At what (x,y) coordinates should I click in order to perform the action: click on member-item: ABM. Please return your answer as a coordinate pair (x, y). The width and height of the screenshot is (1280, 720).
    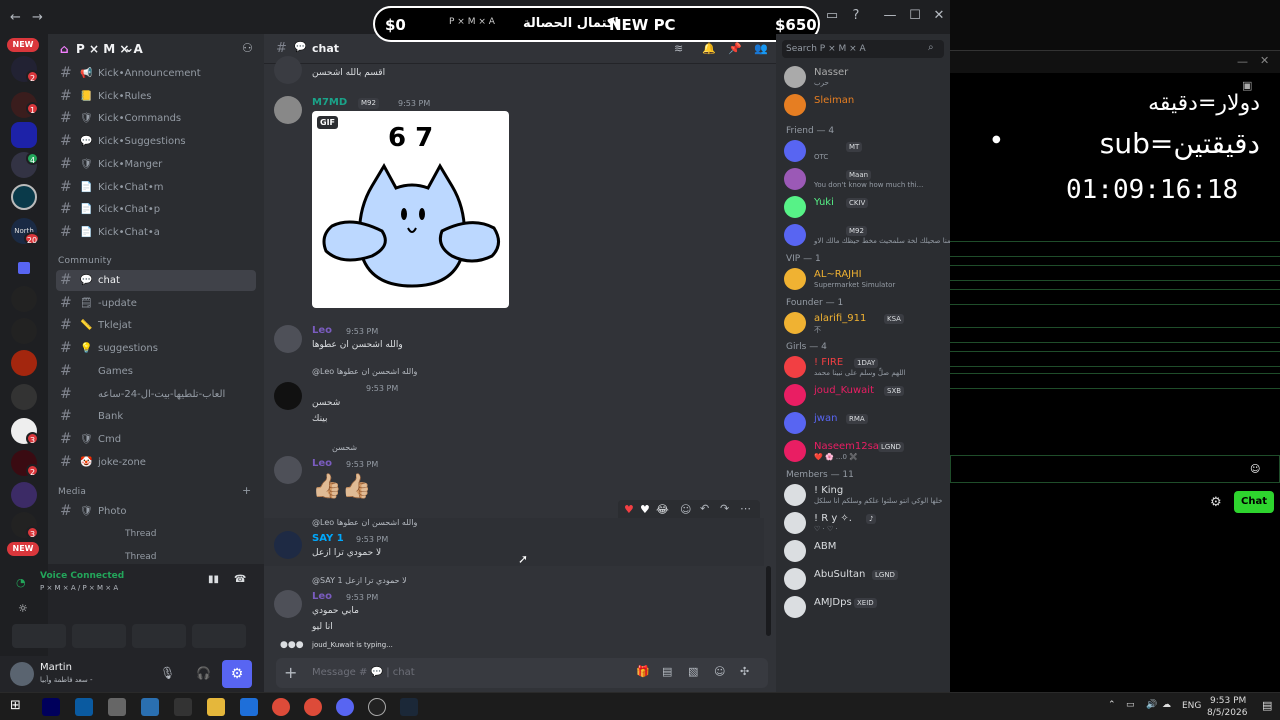
    Looking at the image, I should click on (864, 551).